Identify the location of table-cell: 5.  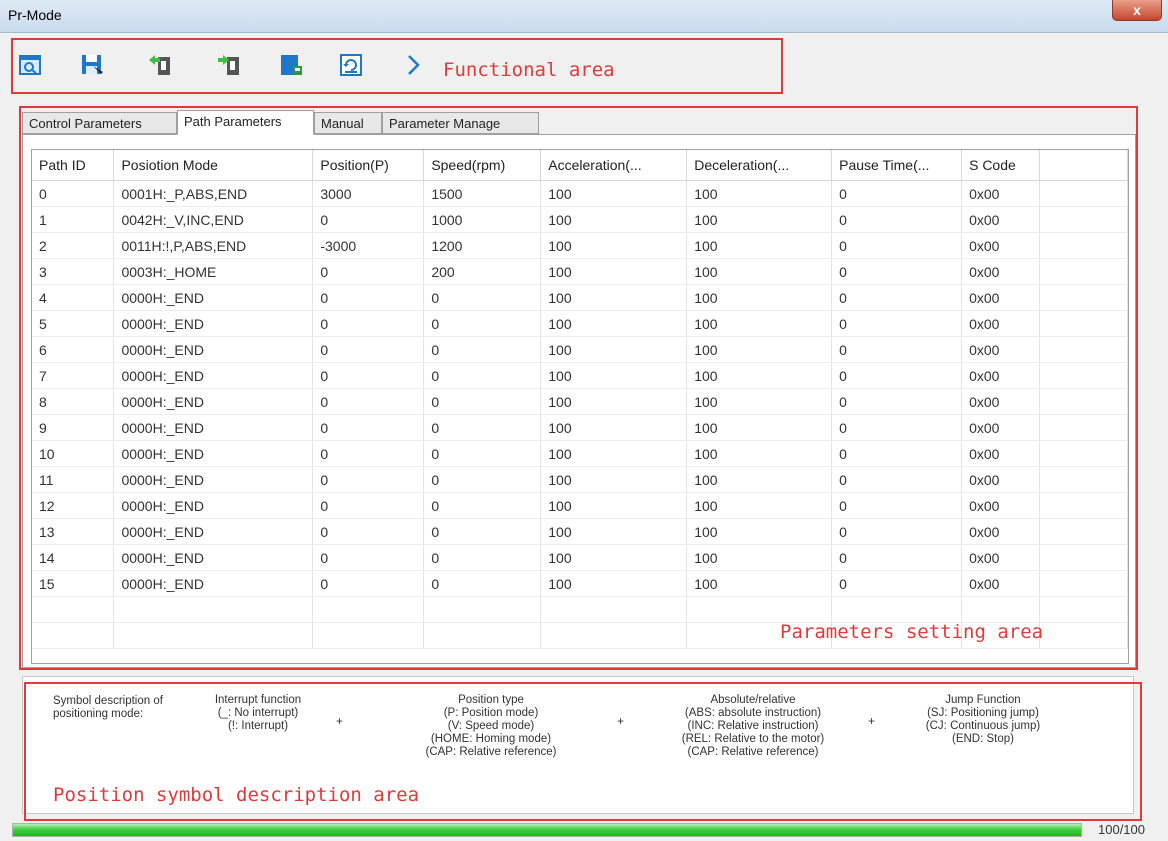
(73, 323).